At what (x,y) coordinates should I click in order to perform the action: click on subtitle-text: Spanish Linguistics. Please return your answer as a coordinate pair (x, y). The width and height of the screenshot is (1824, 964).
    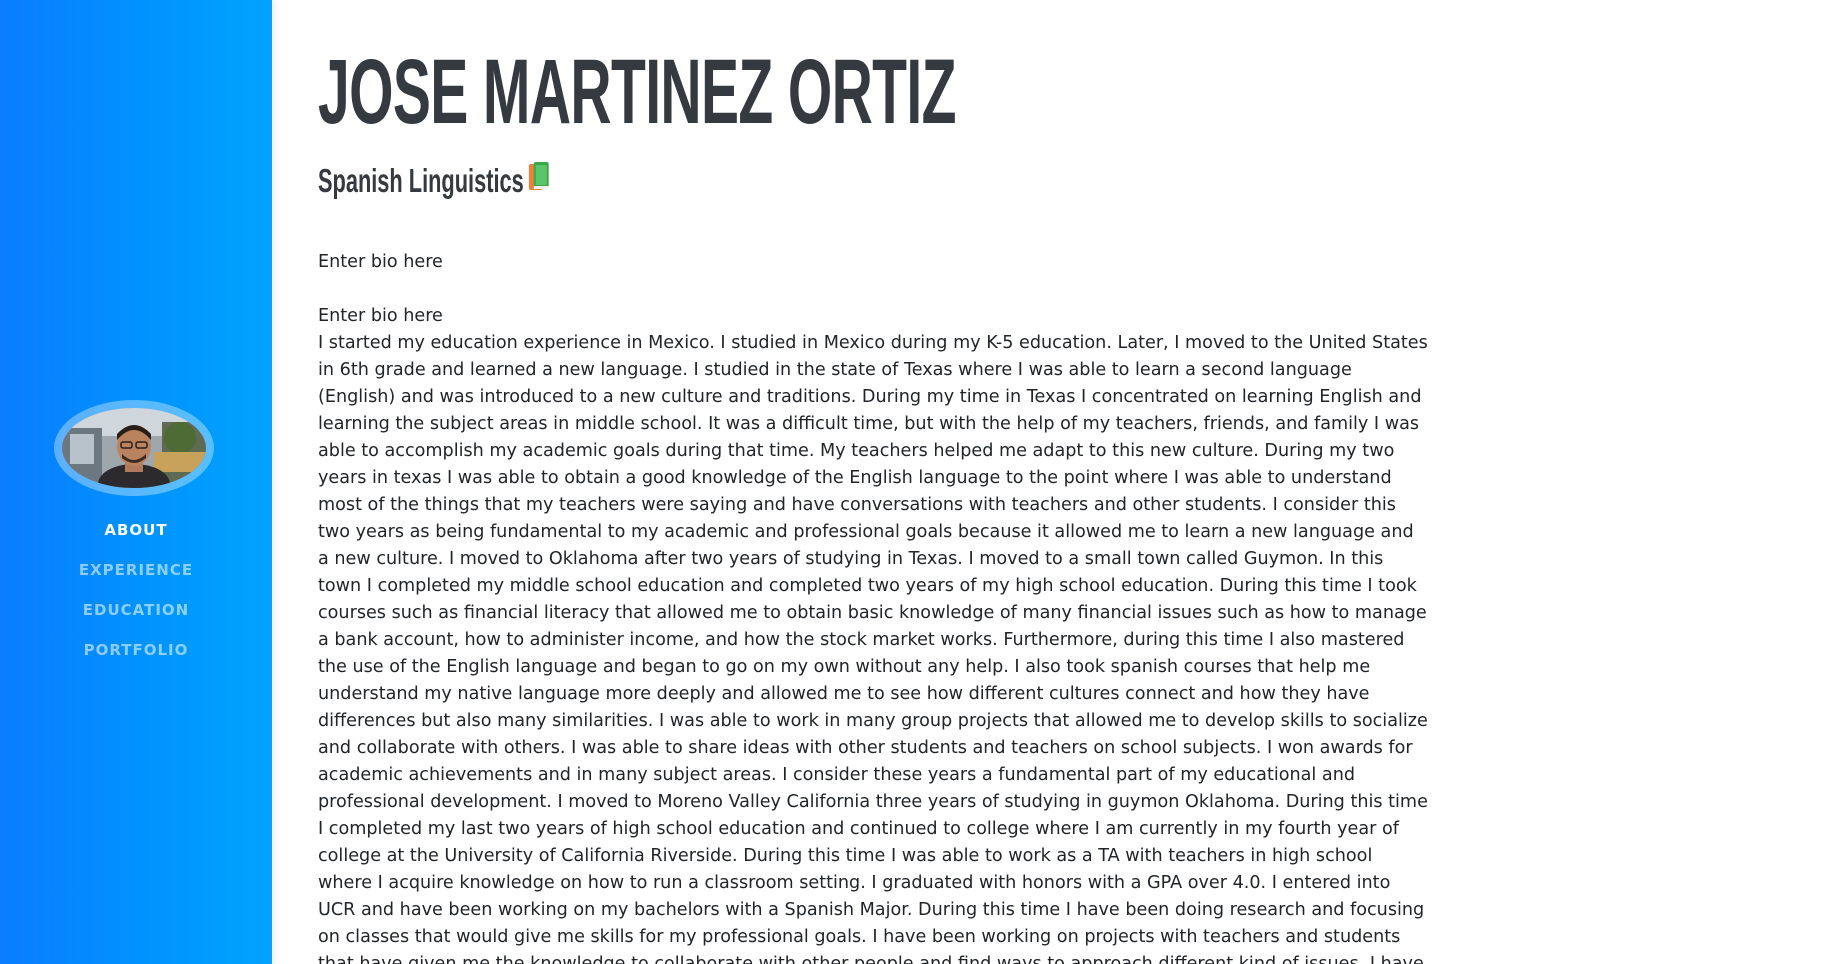
    Looking at the image, I should click on (421, 180).